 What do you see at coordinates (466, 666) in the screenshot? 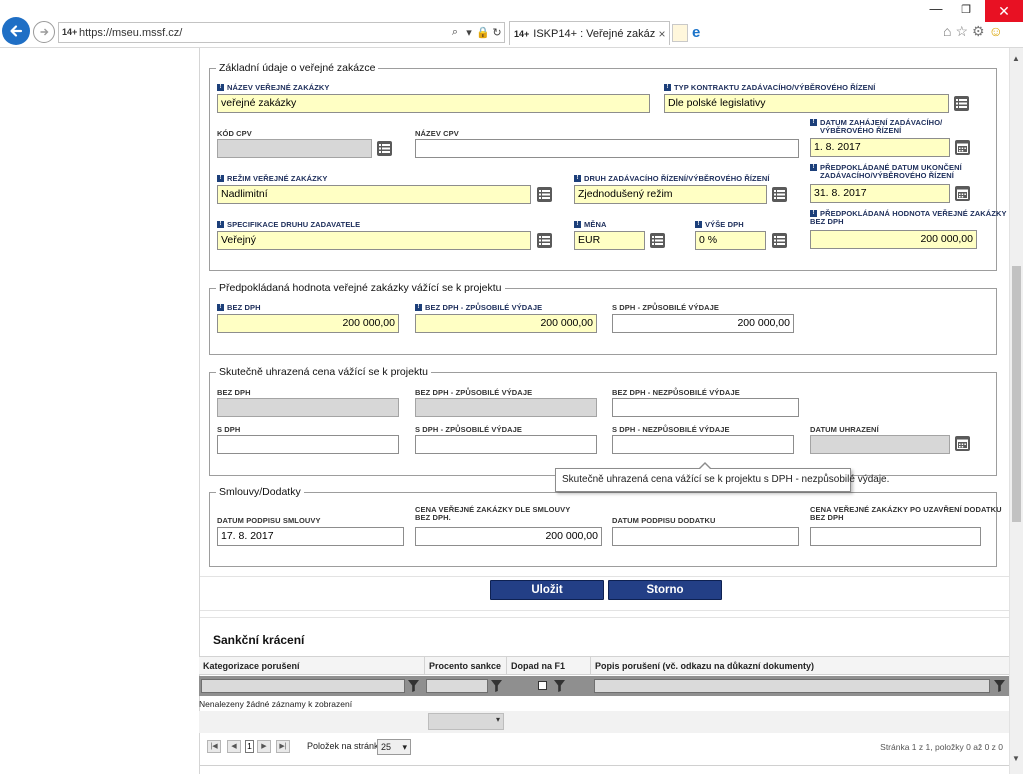
I see `column-header-sanction-percent: Procento sankce` at bounding box center [466, 666].